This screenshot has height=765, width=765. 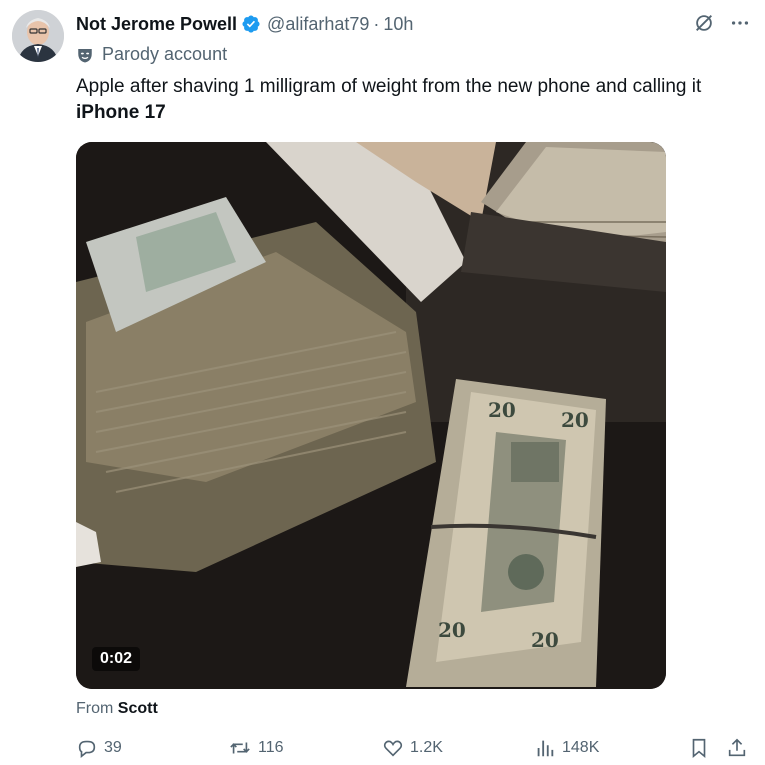 I want to click on views-count: 148K, so click(x=581, y=747).